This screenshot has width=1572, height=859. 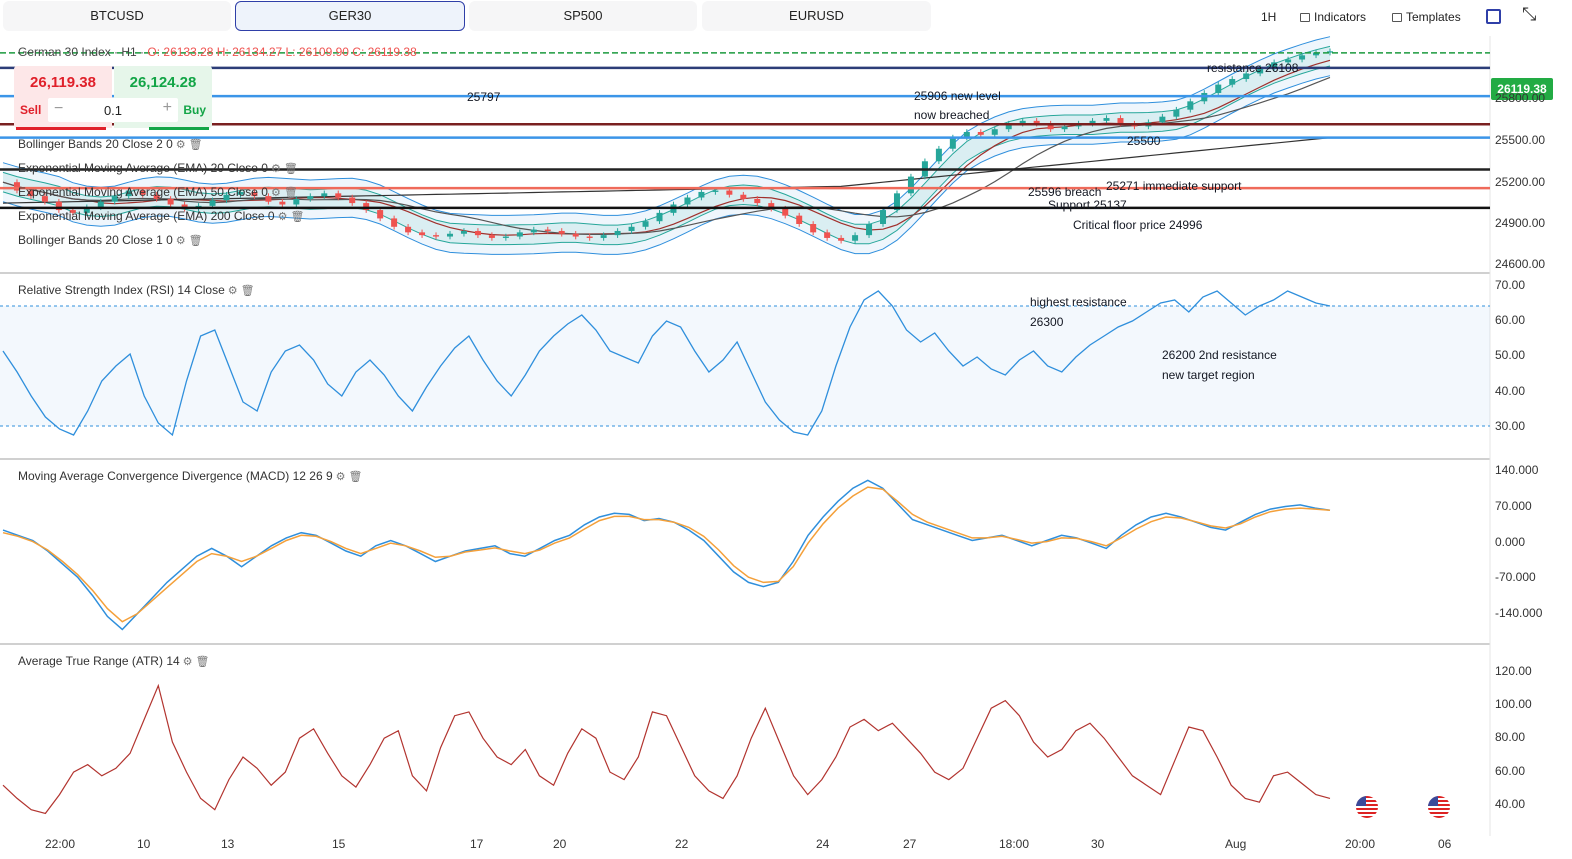 What do you see at coordinates (117, 16) in the screenshot?
I see `tab-btcusd: BTCUSD` at bounding box center [117, 16].